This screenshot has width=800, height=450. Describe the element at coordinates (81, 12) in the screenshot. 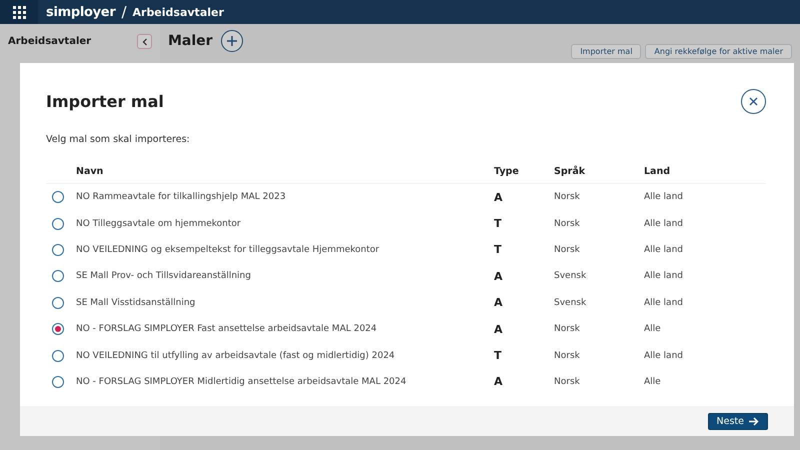

I see `logo: simployer` at that location.